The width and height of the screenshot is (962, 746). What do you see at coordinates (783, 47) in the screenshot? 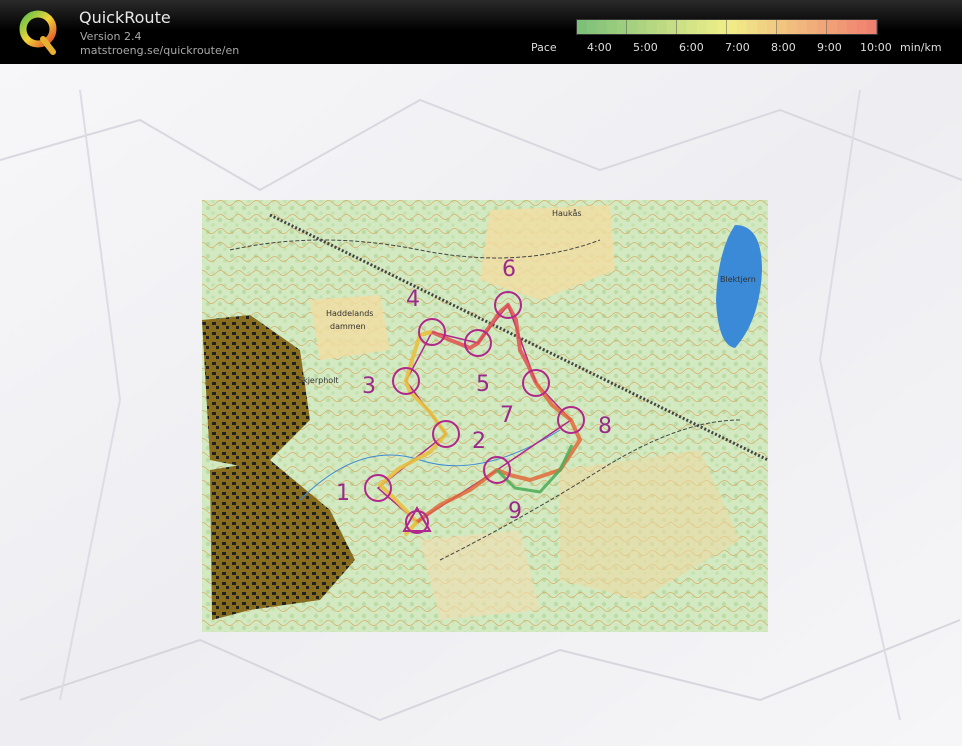
I see `pace-tick-5: 8:00` at bounding box center [783, 47].